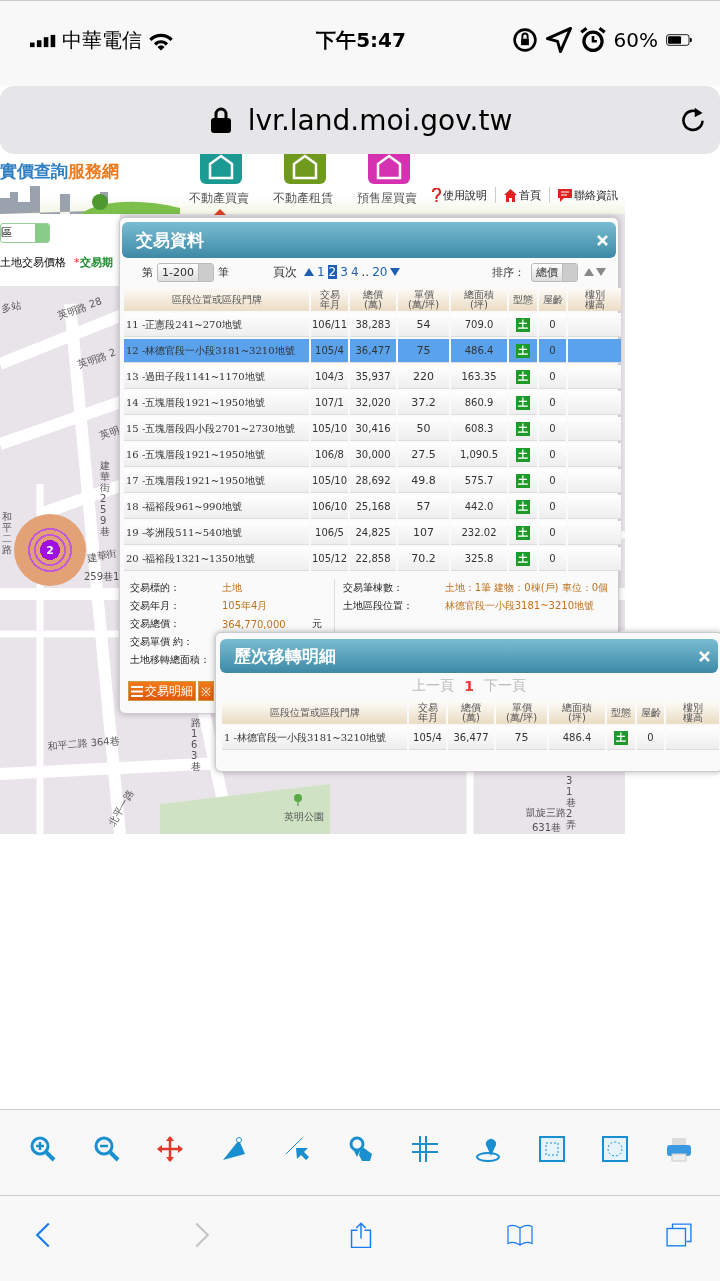 The image size is (720, 1281). I want to click on location-cell: 19 -苓洲段511~540地號, so click(216, 533).